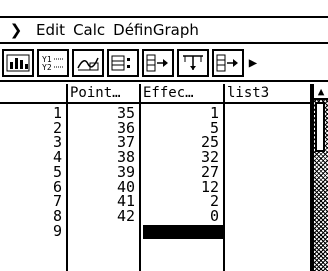 This screenshot has height=271, width=328. Describe the element at coordinates (101, 215) in the screenshot. I see `cell-points: 42` at that location.